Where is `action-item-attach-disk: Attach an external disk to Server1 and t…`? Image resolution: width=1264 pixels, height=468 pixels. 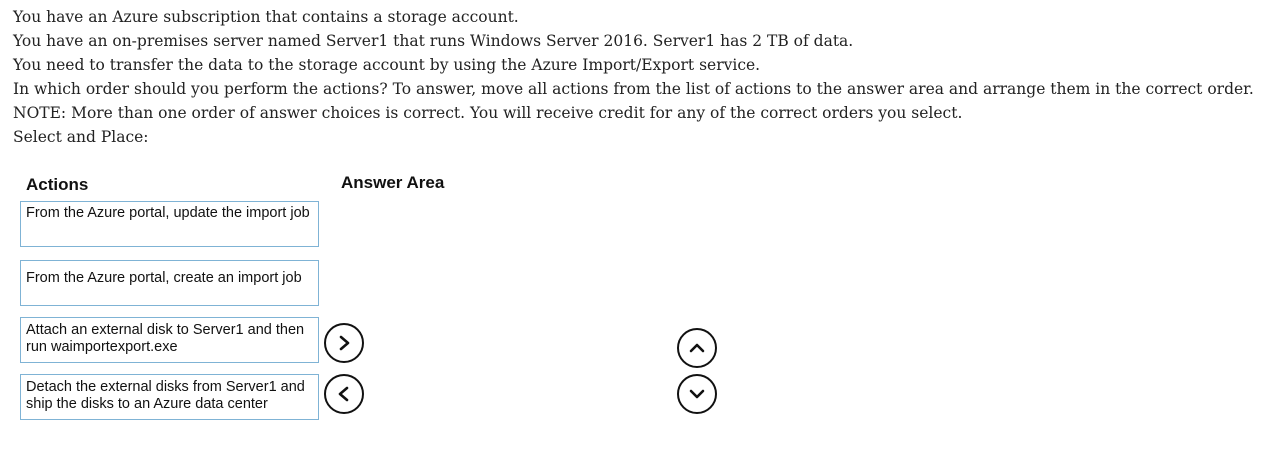 action-item-attach-disk: Attach an external disk to Server1 and t… is located at coordinates (169, 340).